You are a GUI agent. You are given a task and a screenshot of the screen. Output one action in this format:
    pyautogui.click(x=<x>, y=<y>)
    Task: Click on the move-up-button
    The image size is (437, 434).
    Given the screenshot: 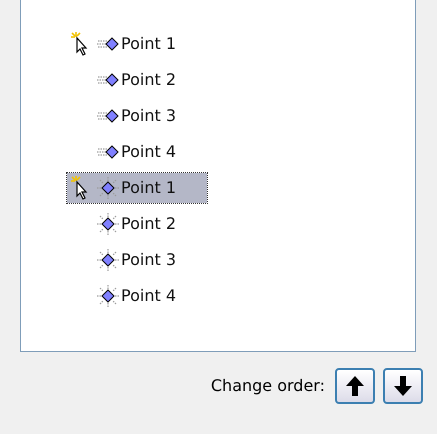 What is the action you would take?
    pyautogui.click(x=355, y=386)
    